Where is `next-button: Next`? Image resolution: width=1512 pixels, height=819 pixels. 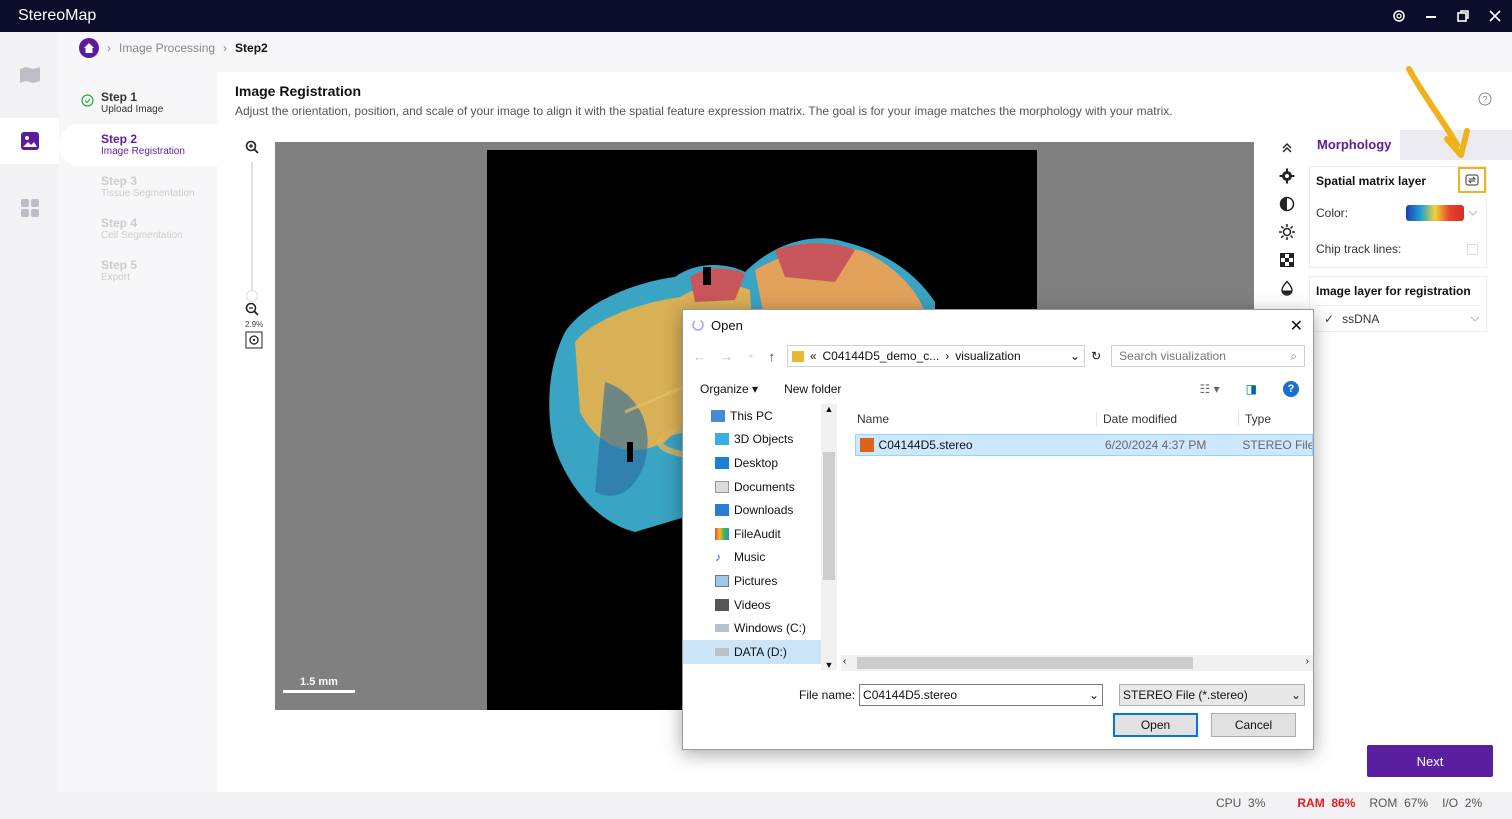 next-button: Next is located at coordinates (1430, 761).